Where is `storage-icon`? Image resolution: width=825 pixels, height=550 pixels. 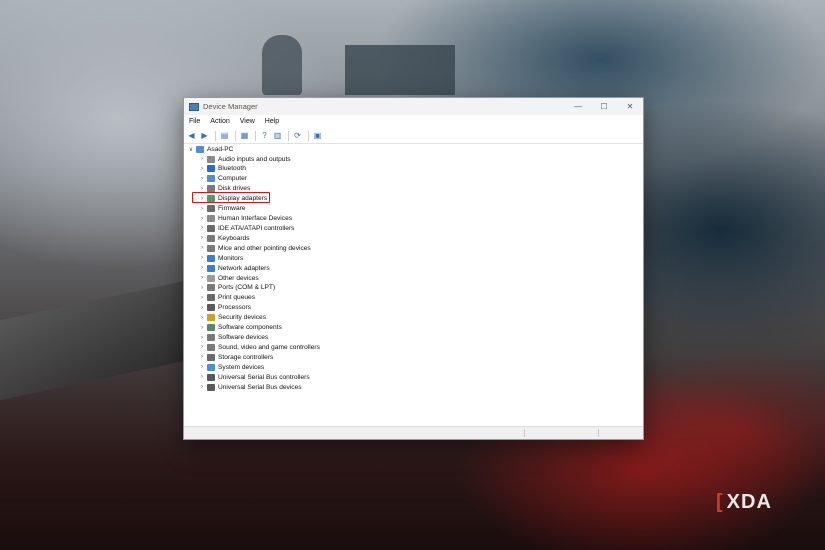 storage-icon is located at coordinates (211, 357).